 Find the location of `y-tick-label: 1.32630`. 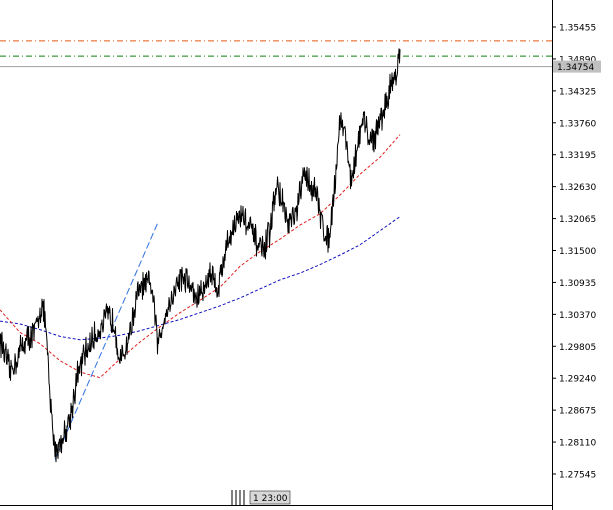

y-tick-label: 1.32630 is located at coordinates (577, 188).